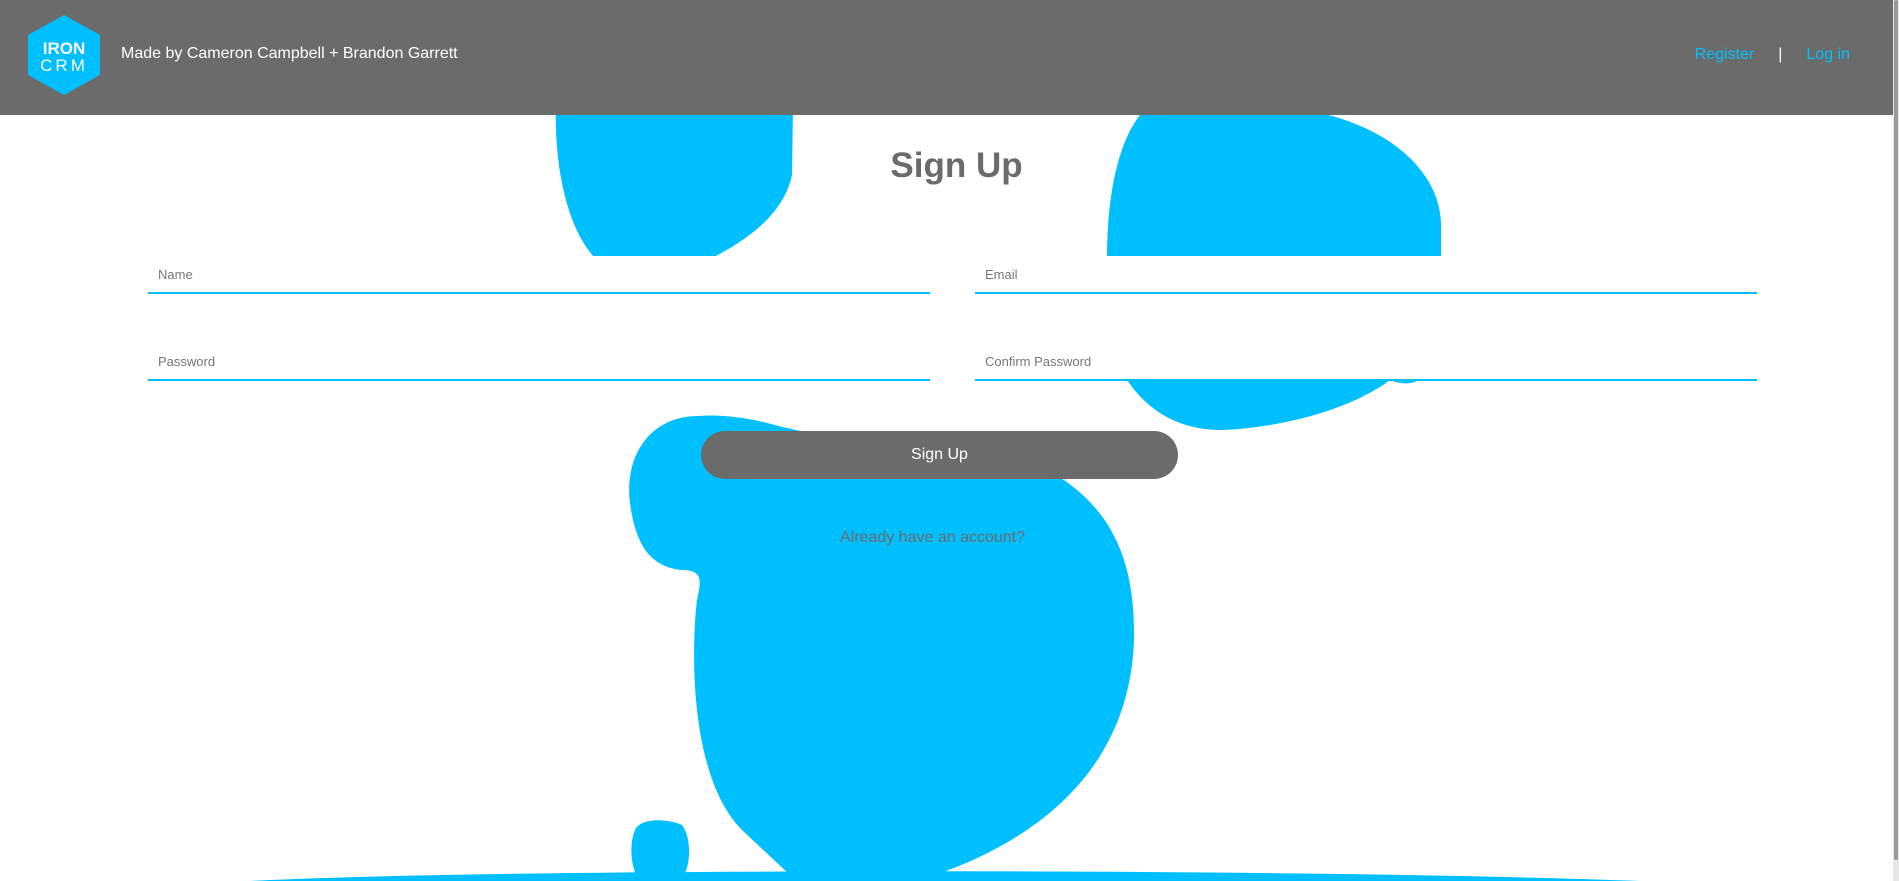 This screenshot has height=881, width=1899. What do you see at coordinates (1772, 55) in the screenshot?
I see `top-nav: Register | Log in` at bounding box center [1772, 55].